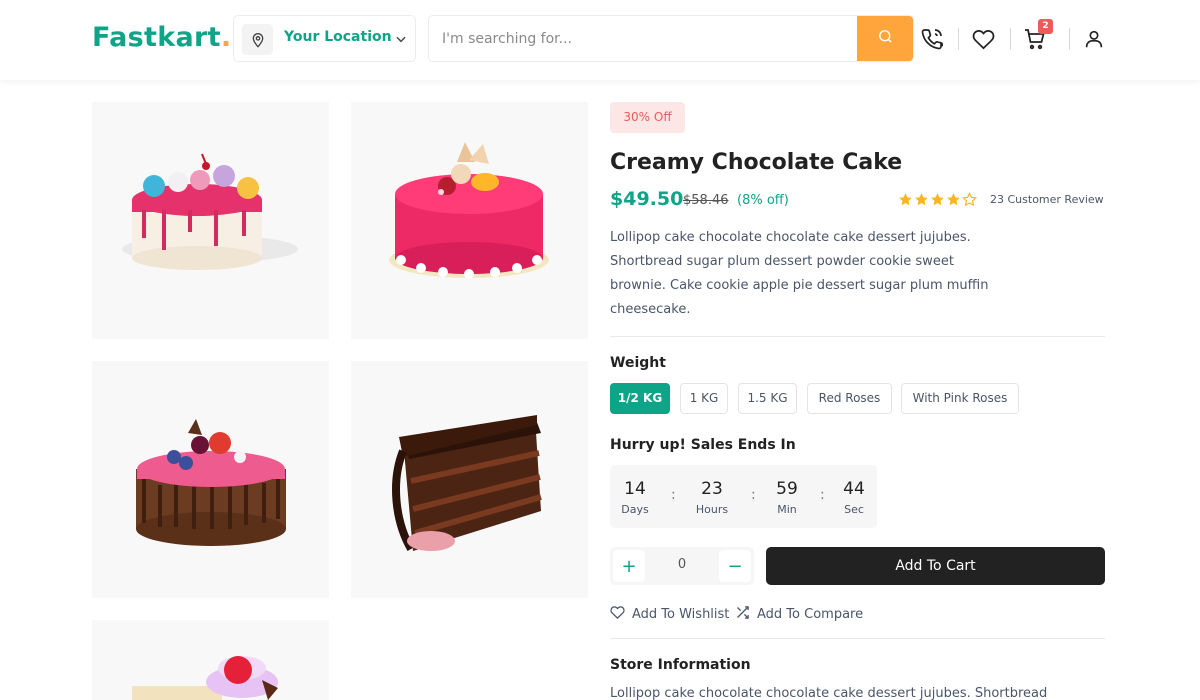 The width and height of the screenshot is (1200, 700). Describe the element at coordinates (756, 162) in the screenshot. I see `product-title: Creamy Chocolate Cake` at that location.